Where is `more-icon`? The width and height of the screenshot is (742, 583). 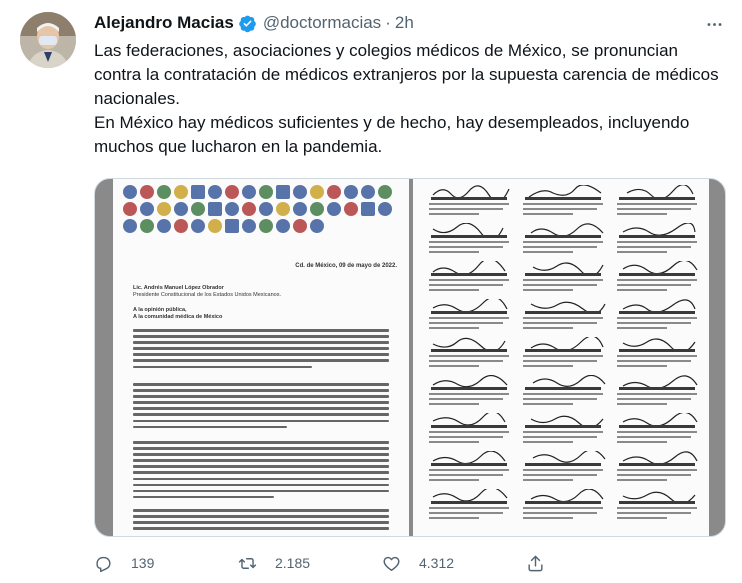
more-icon is located at coordinates (714, 24).